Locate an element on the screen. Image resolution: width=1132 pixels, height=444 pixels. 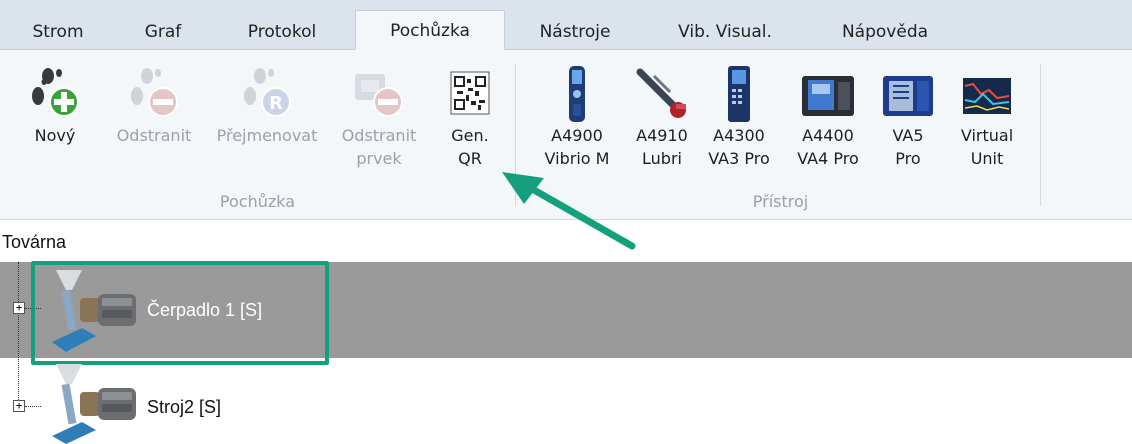
tree-node-label-stroj2: Stroj2 [S] is located at coordinates (184, 407).